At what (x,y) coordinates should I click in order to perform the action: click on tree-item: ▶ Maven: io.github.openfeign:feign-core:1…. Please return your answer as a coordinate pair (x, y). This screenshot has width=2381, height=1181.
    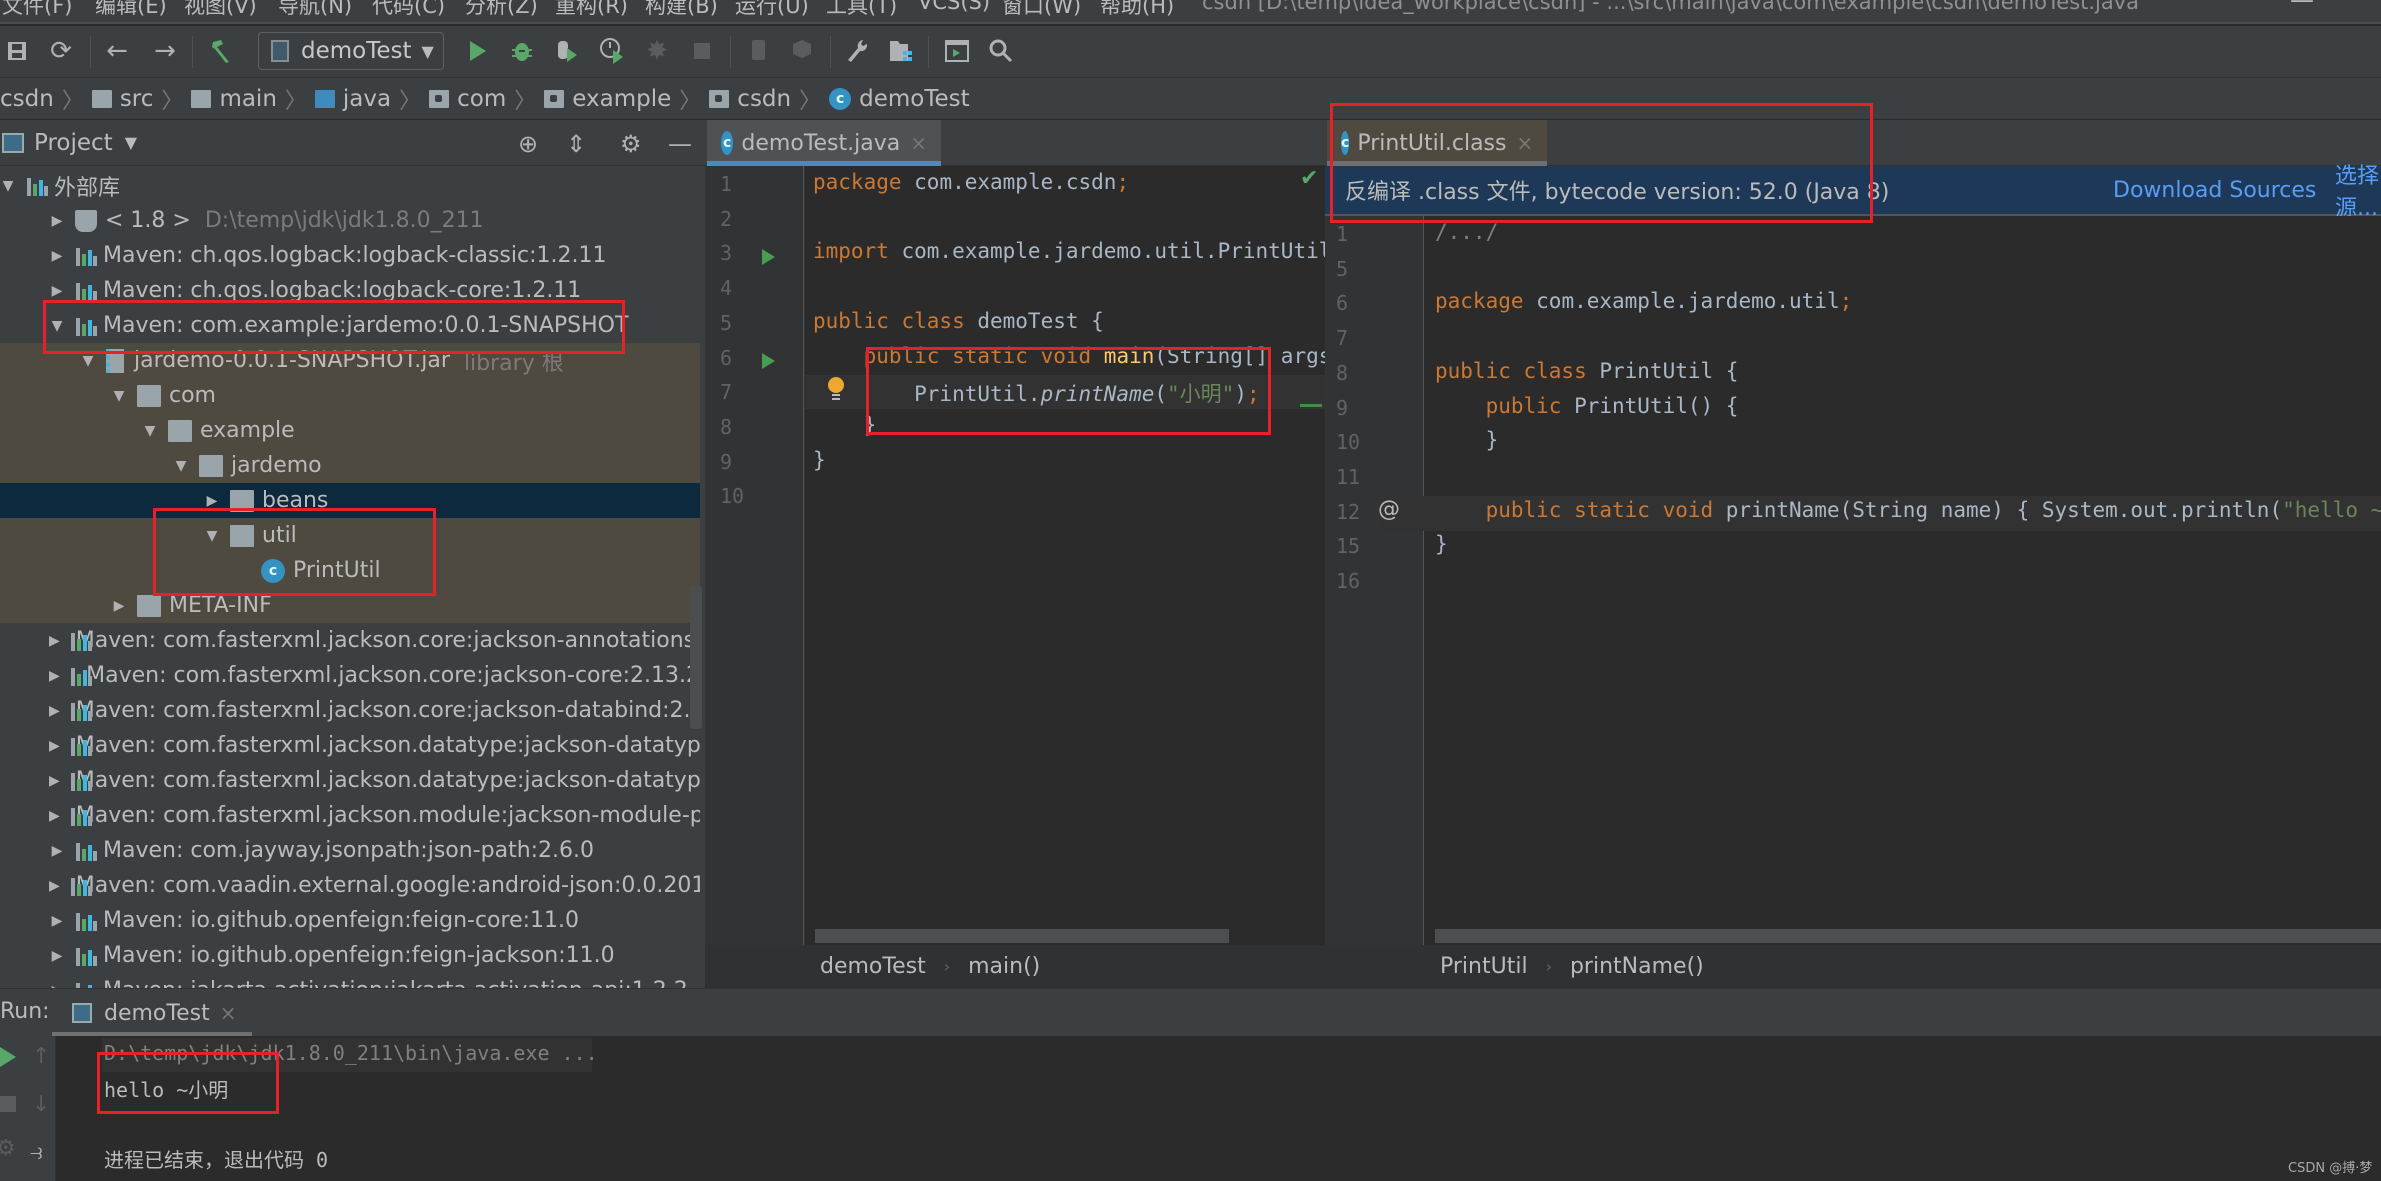
    Looking at the image, I should click on (350, 920).